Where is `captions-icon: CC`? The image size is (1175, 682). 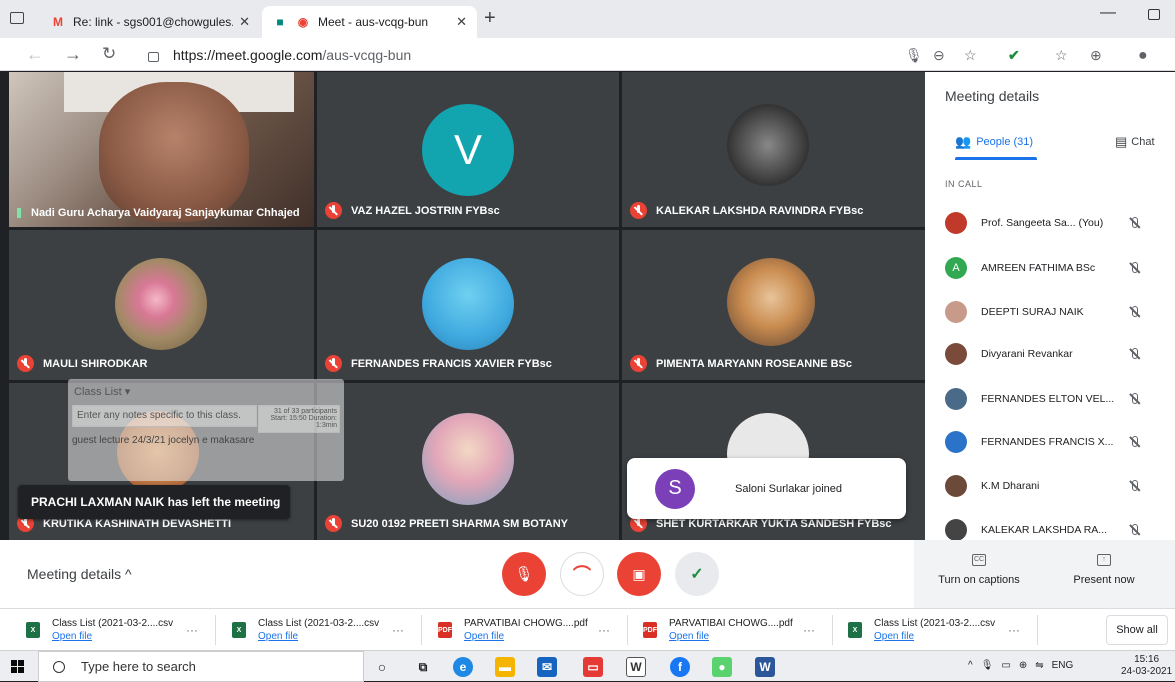
captions-icon: CC is located at coordinates (979, 560).